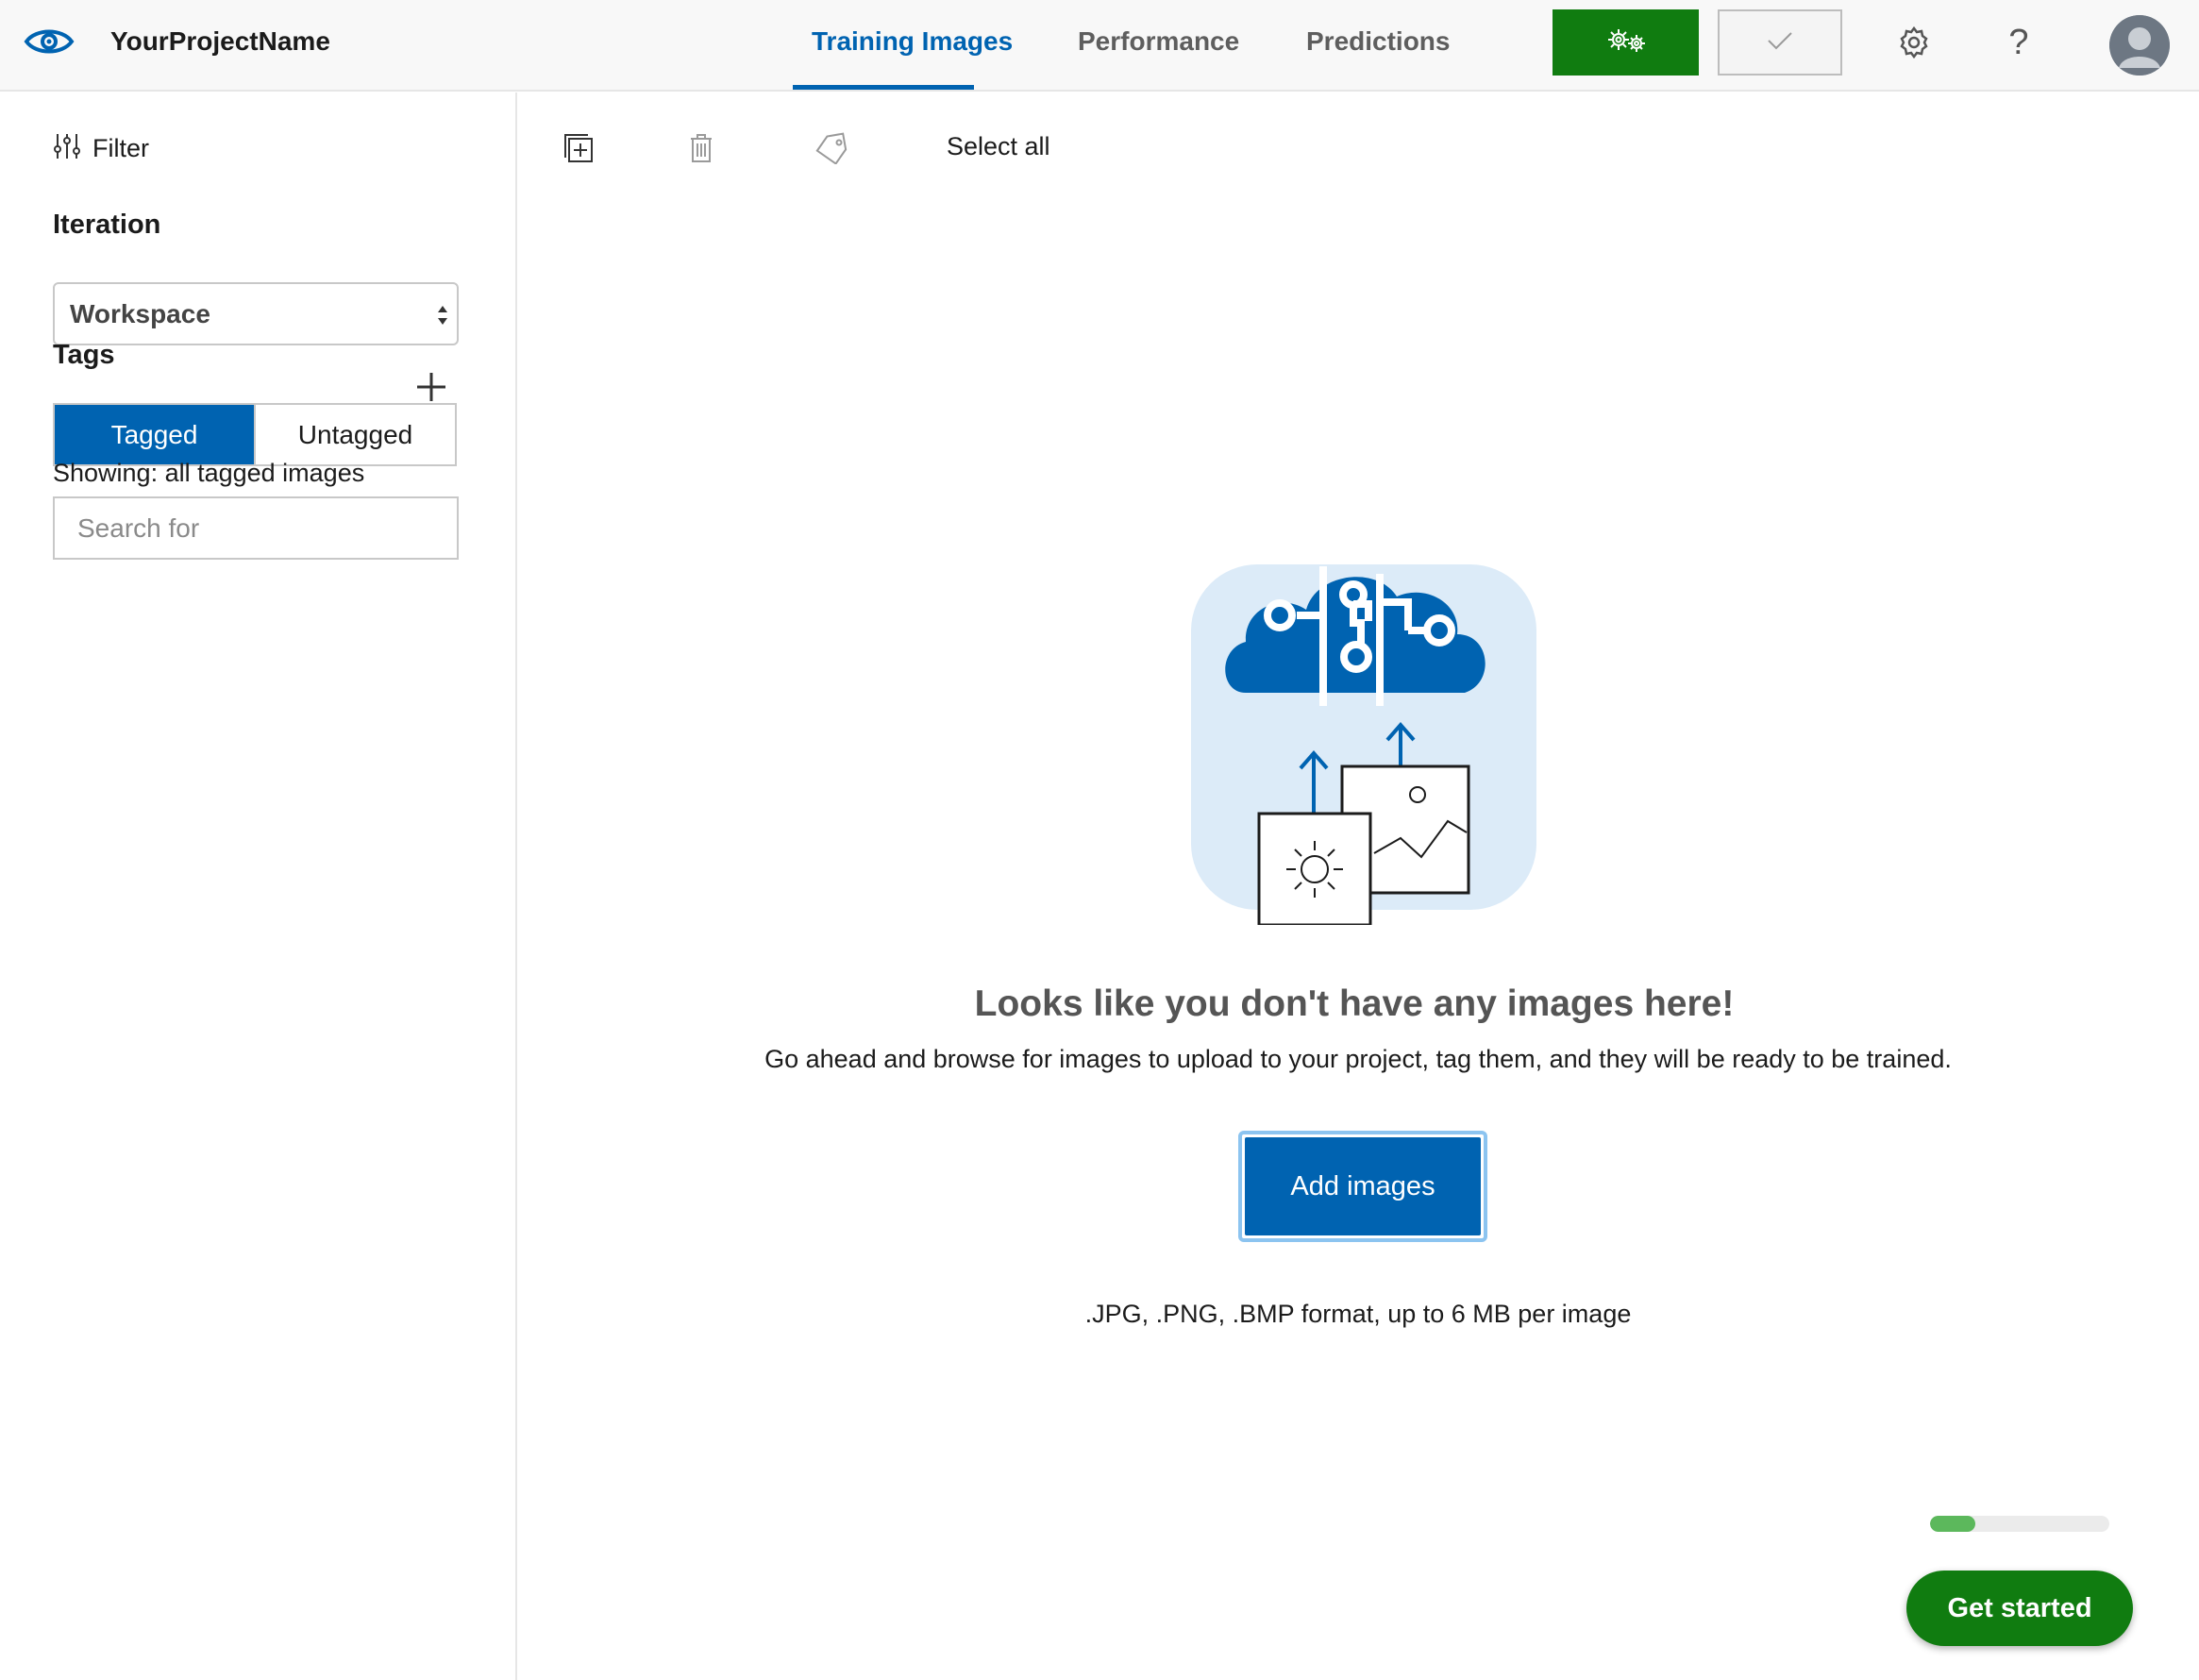 The width and height of the screenshot is (2199, 1680). Describe the element at coordinates (831, 148) in the screenshot. I see `tag-icon` at that location.